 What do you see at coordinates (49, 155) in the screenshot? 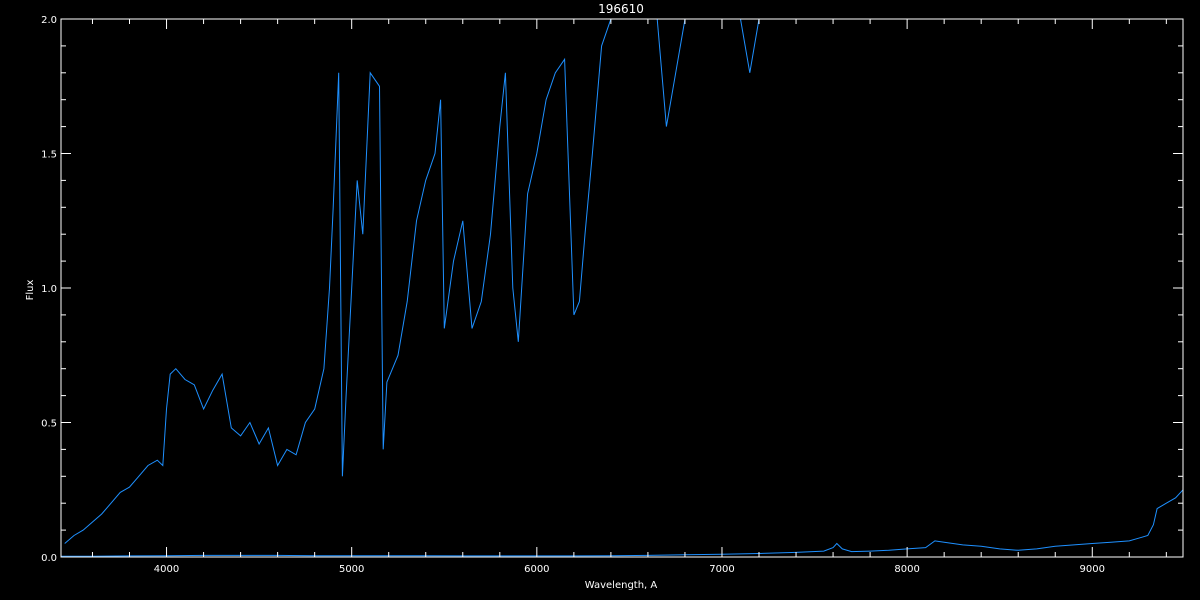
I see `y-tick-label: 1.5` at bounding box center [49, 155].